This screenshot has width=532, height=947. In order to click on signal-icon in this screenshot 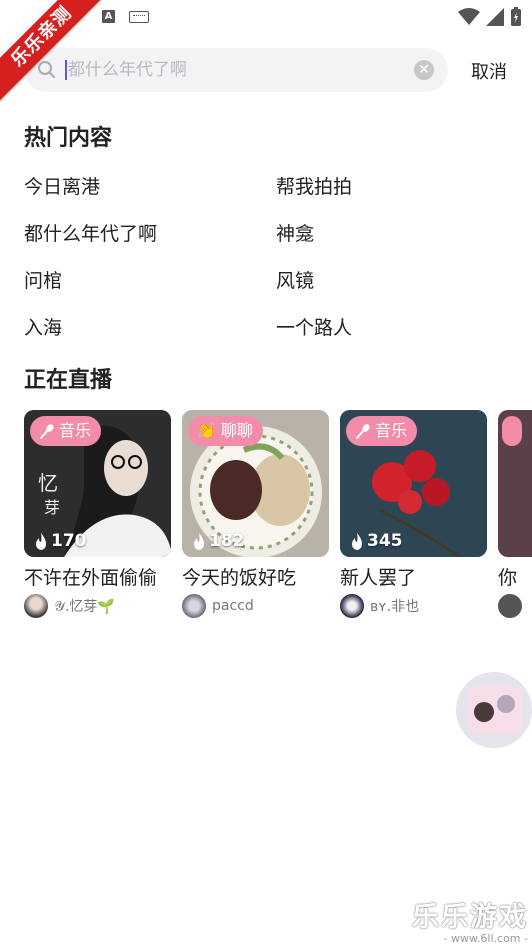, I will do `click(495, 17)`.